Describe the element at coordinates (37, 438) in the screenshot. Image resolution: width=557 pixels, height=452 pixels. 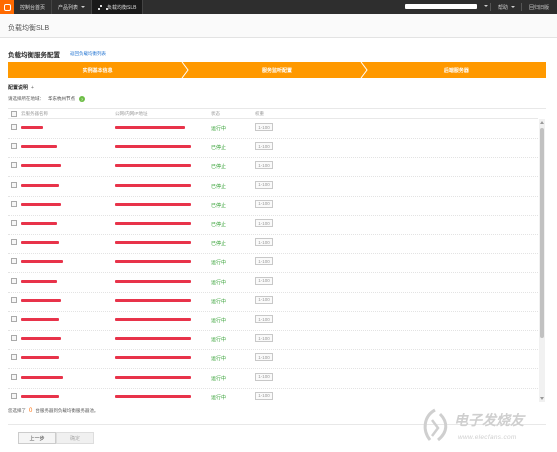
I see `prev-step-button: 上一步` at that location.